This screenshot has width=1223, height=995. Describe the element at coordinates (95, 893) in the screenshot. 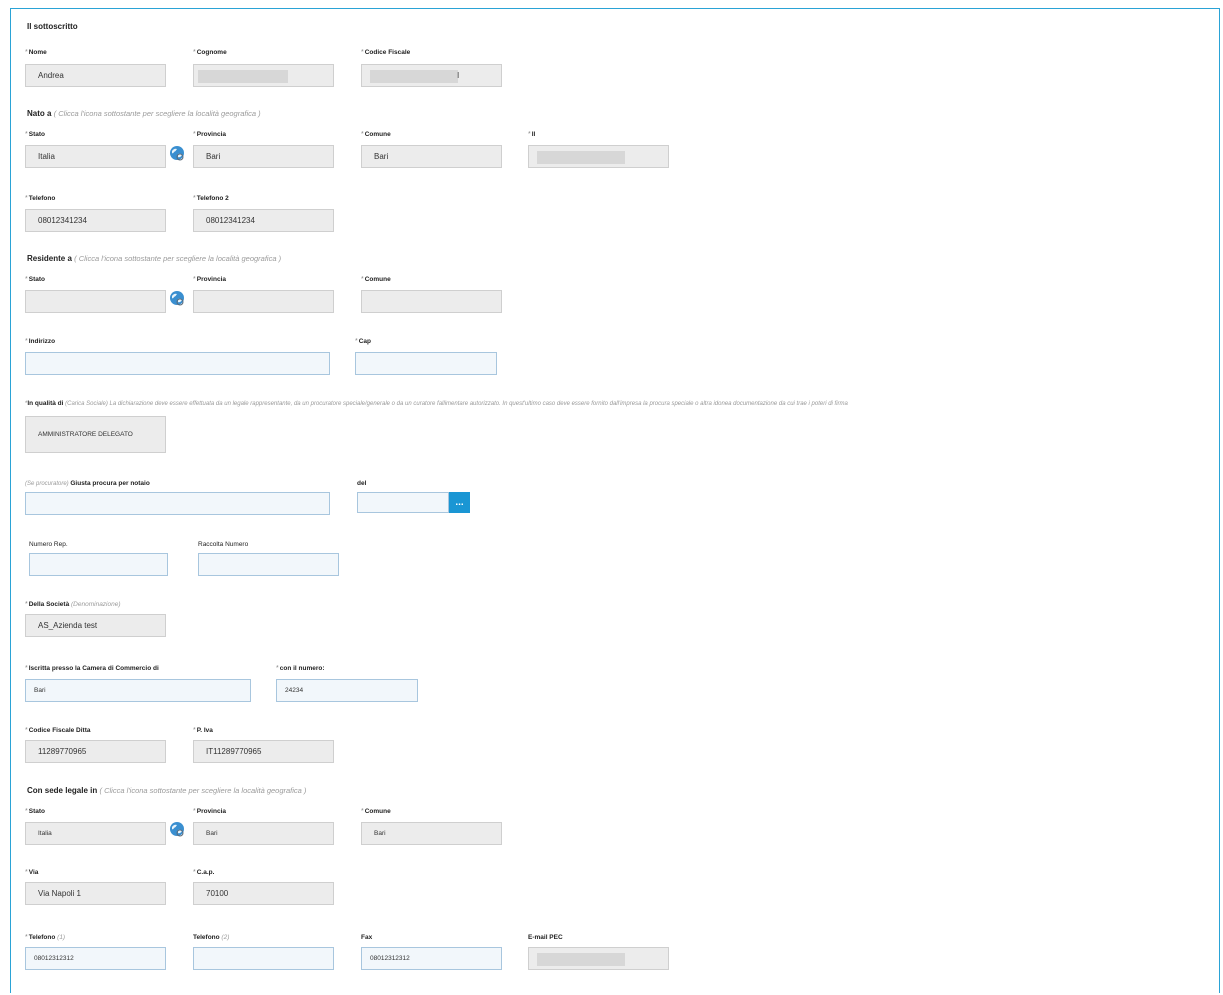

I see `via-field: Via Napoli 1` at that location.